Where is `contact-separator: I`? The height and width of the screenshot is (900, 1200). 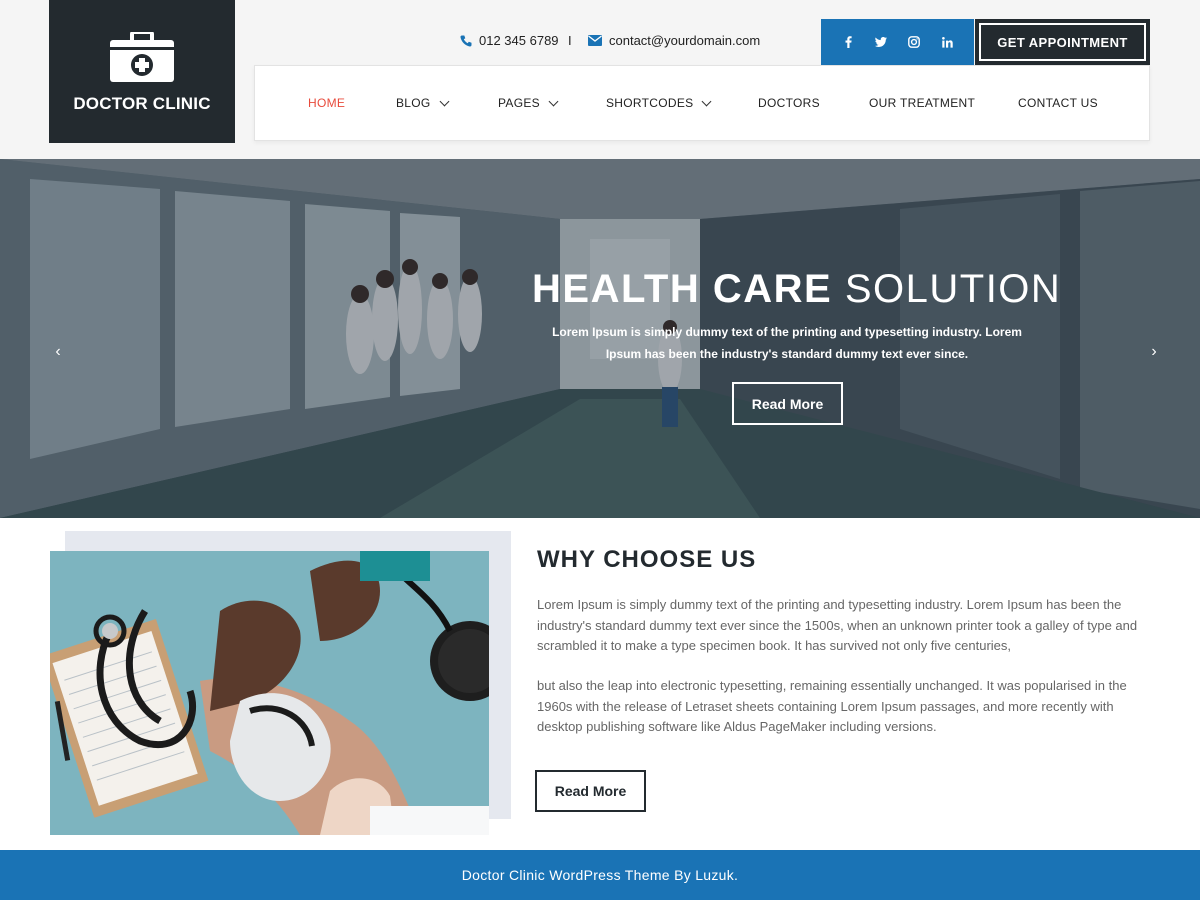
contact-separator: I is located at coordinates (570, 40).